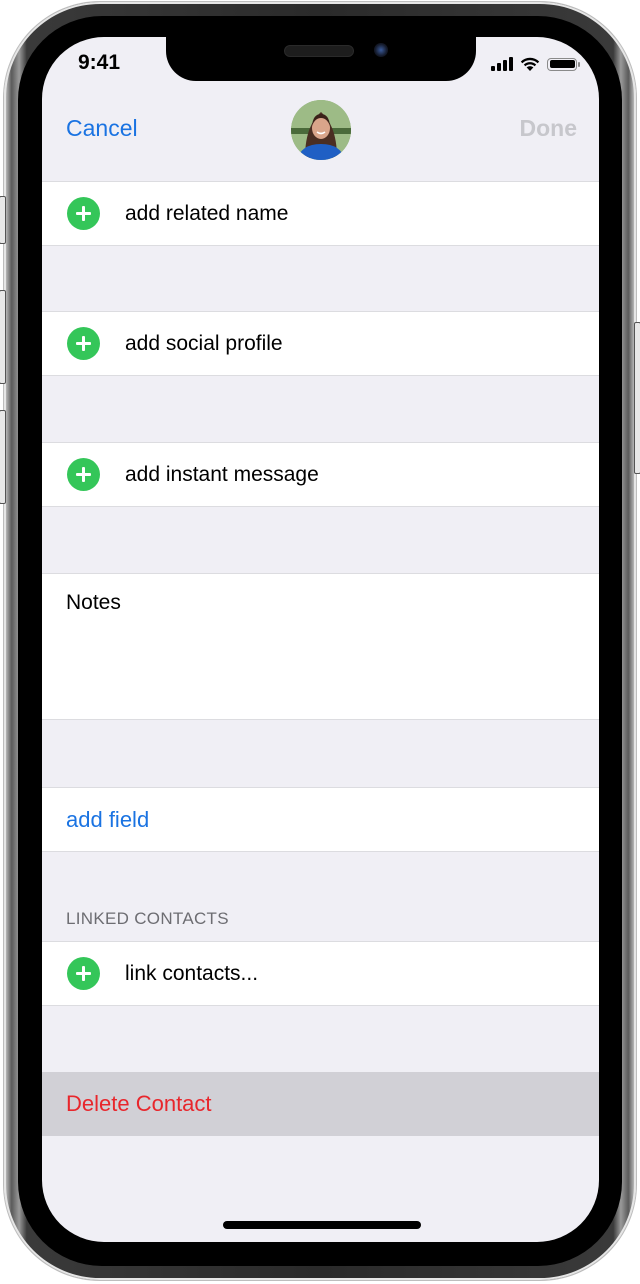 Image resolution: width=640 pixels, height=1284 pixels. What do you see at coordinates (107, 820) in the screenshot?
I see `add-field-link: add field` at bounding box center [107, 820].